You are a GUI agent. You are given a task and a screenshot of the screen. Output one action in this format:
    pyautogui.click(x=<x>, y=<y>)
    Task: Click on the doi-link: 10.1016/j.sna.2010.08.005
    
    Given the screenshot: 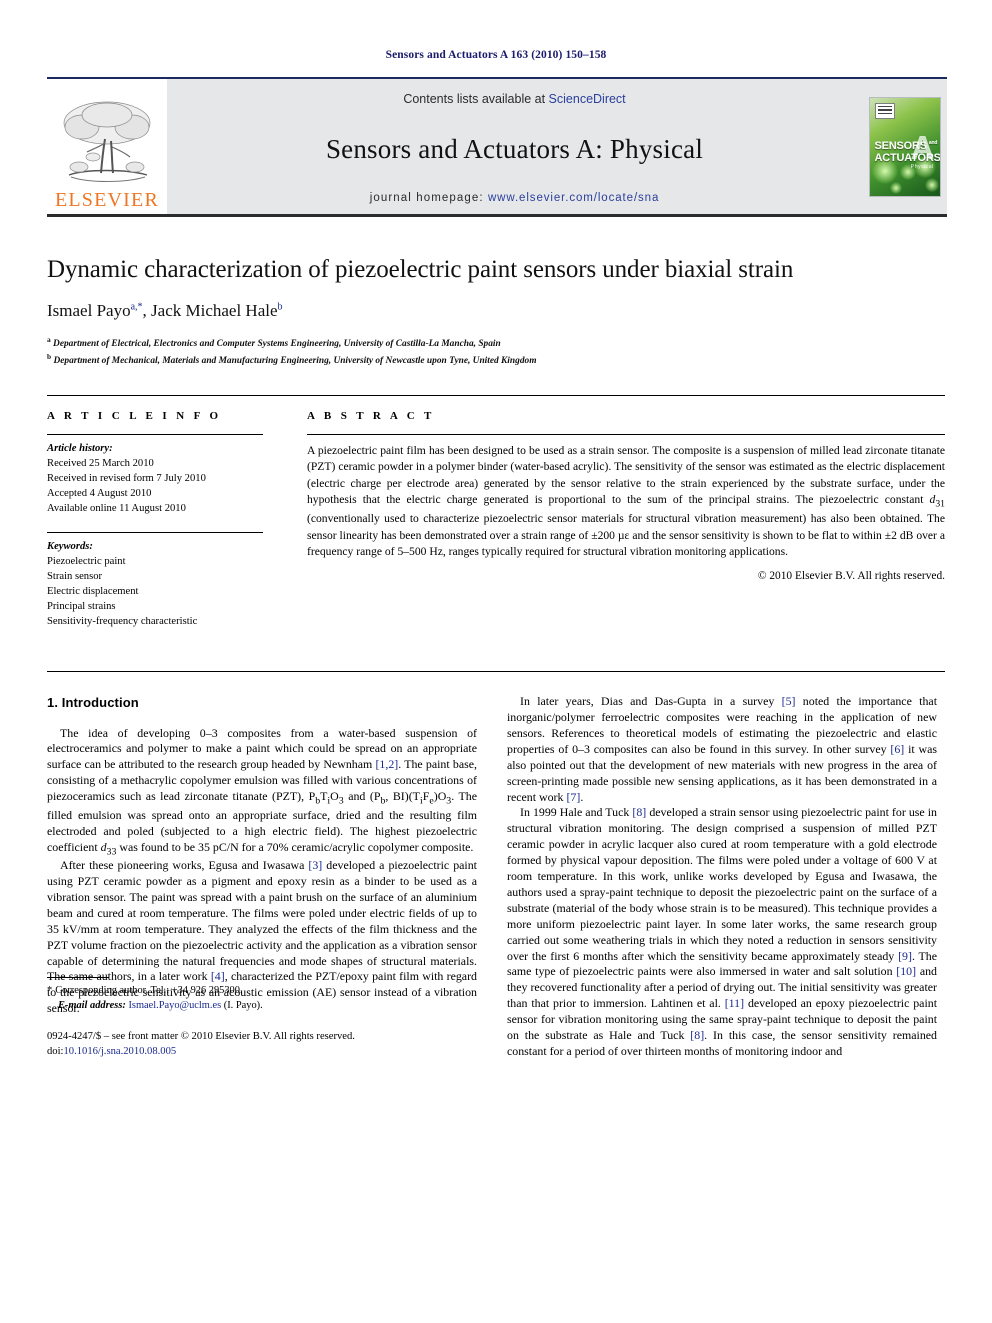 What is the action you would take?
    pyautogui.click(x=119, y=1051)
    